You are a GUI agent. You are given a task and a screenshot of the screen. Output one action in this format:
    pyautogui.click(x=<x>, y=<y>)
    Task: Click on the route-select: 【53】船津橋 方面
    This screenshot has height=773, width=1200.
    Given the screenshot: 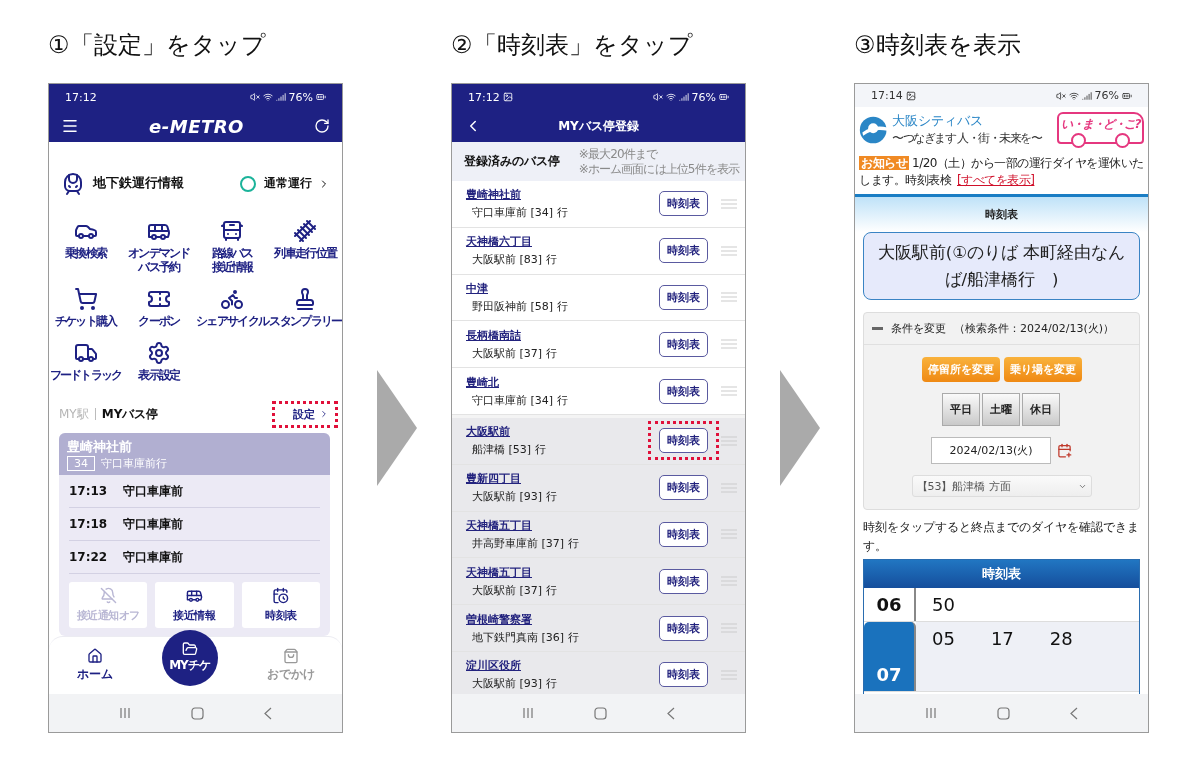 What is the action you would take?
    pyautogui.click(x=1001, y=486)
    